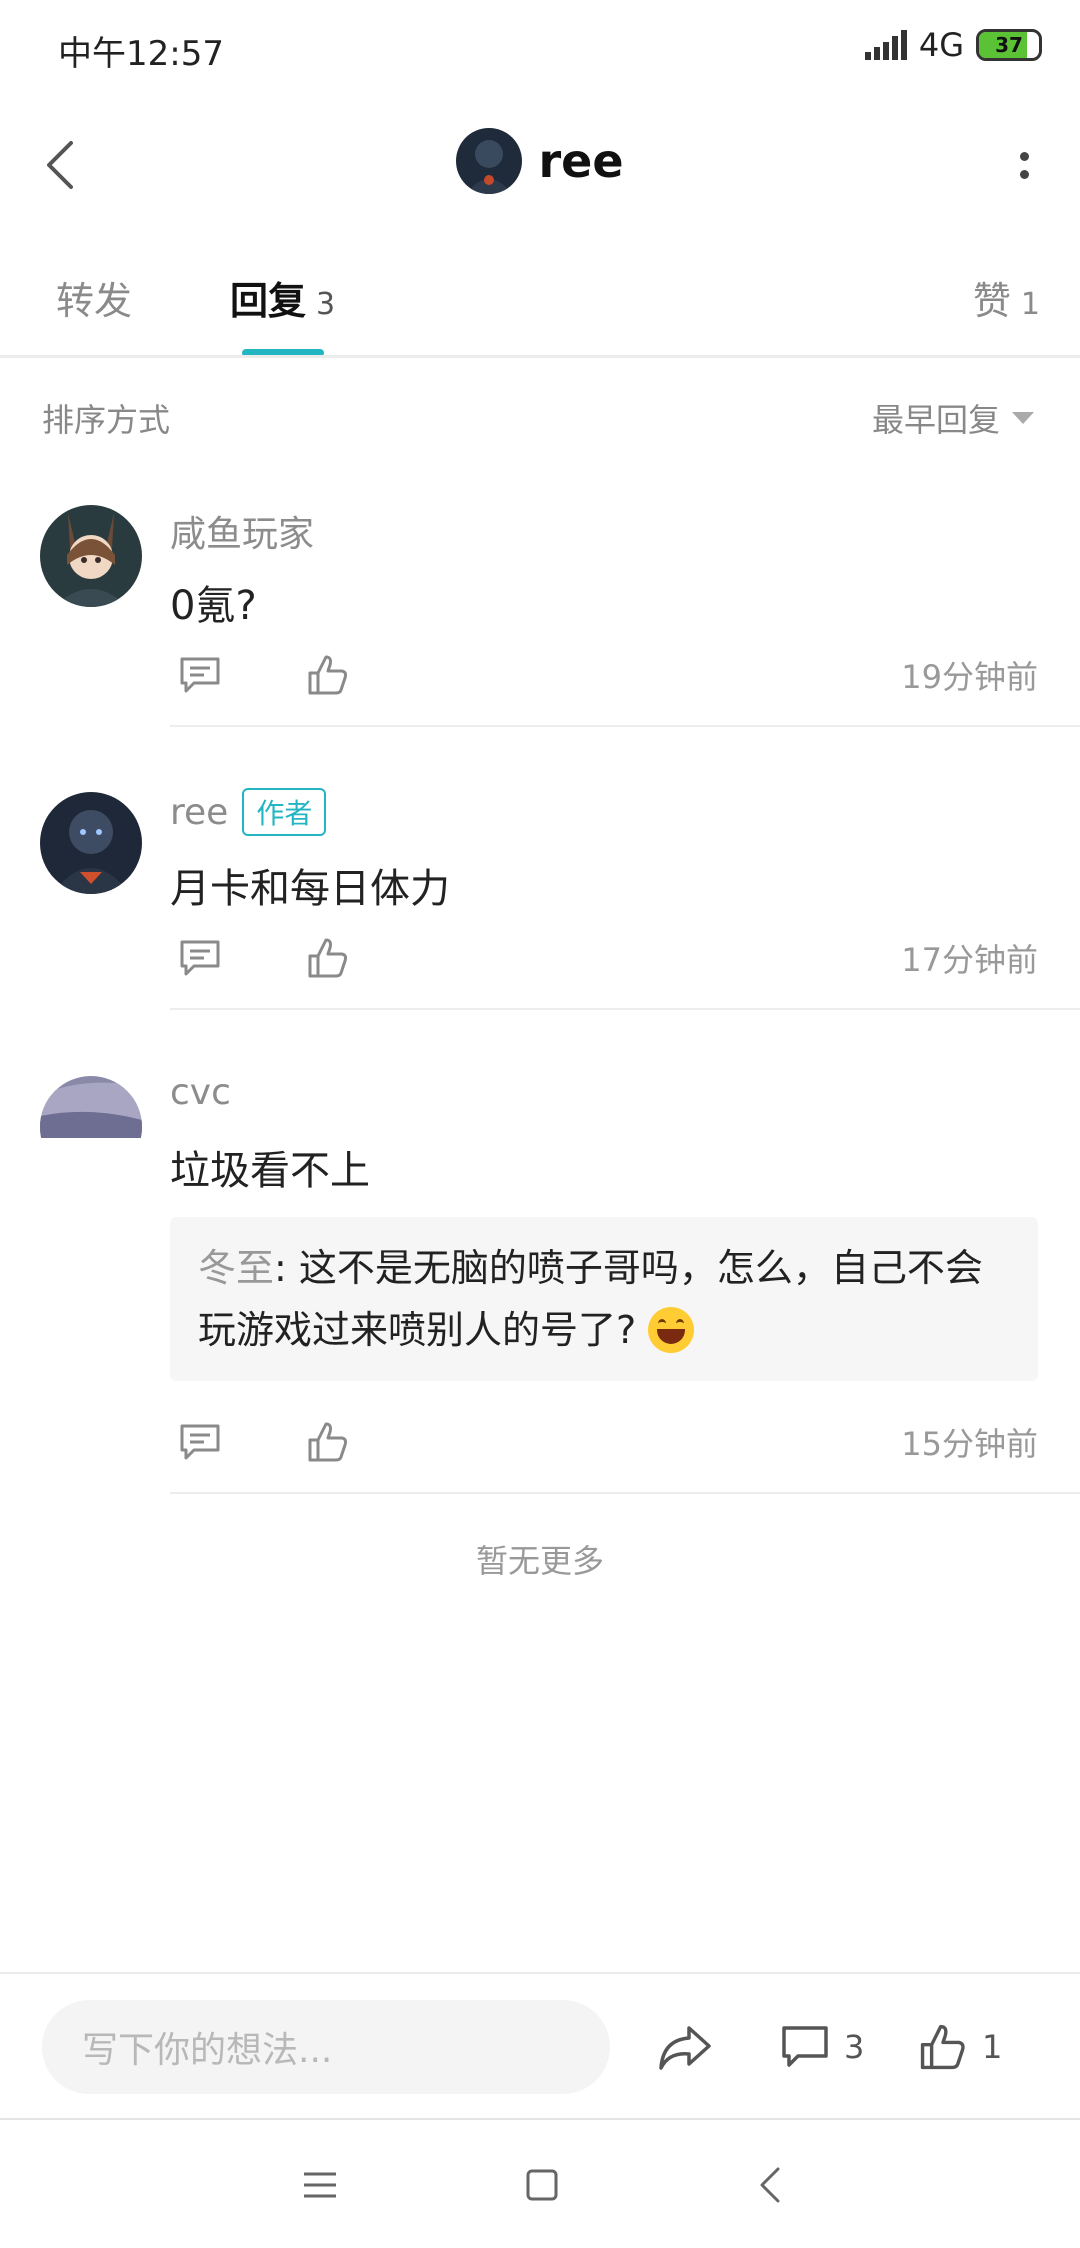  I want to click on tab-forward: 转发, so click(94, 297).